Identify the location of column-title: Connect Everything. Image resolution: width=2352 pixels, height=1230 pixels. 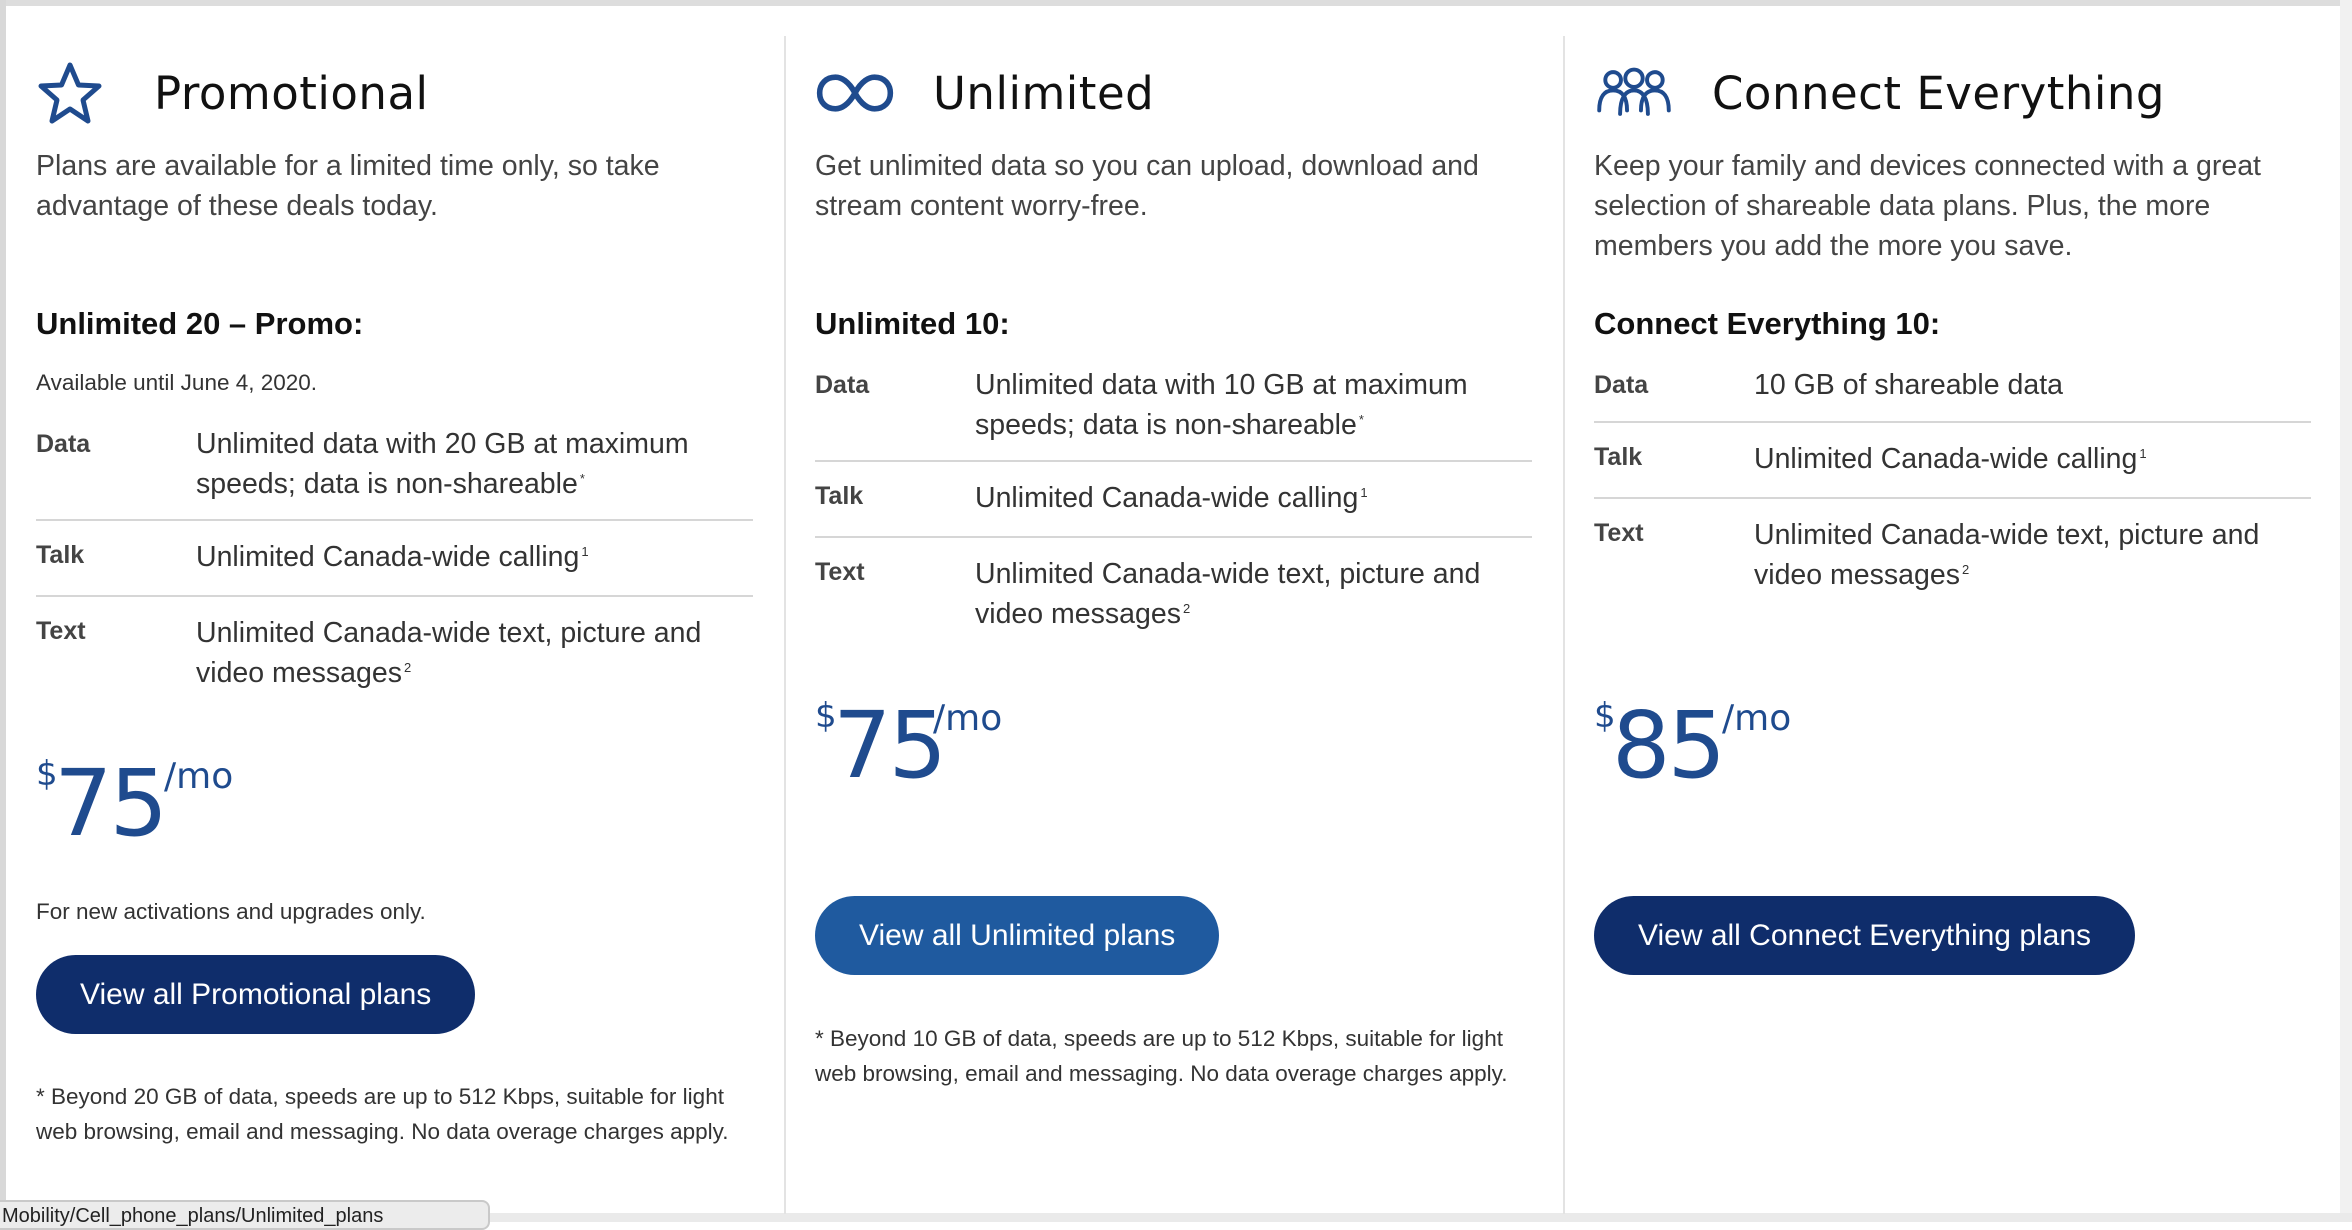
(1939, 93).